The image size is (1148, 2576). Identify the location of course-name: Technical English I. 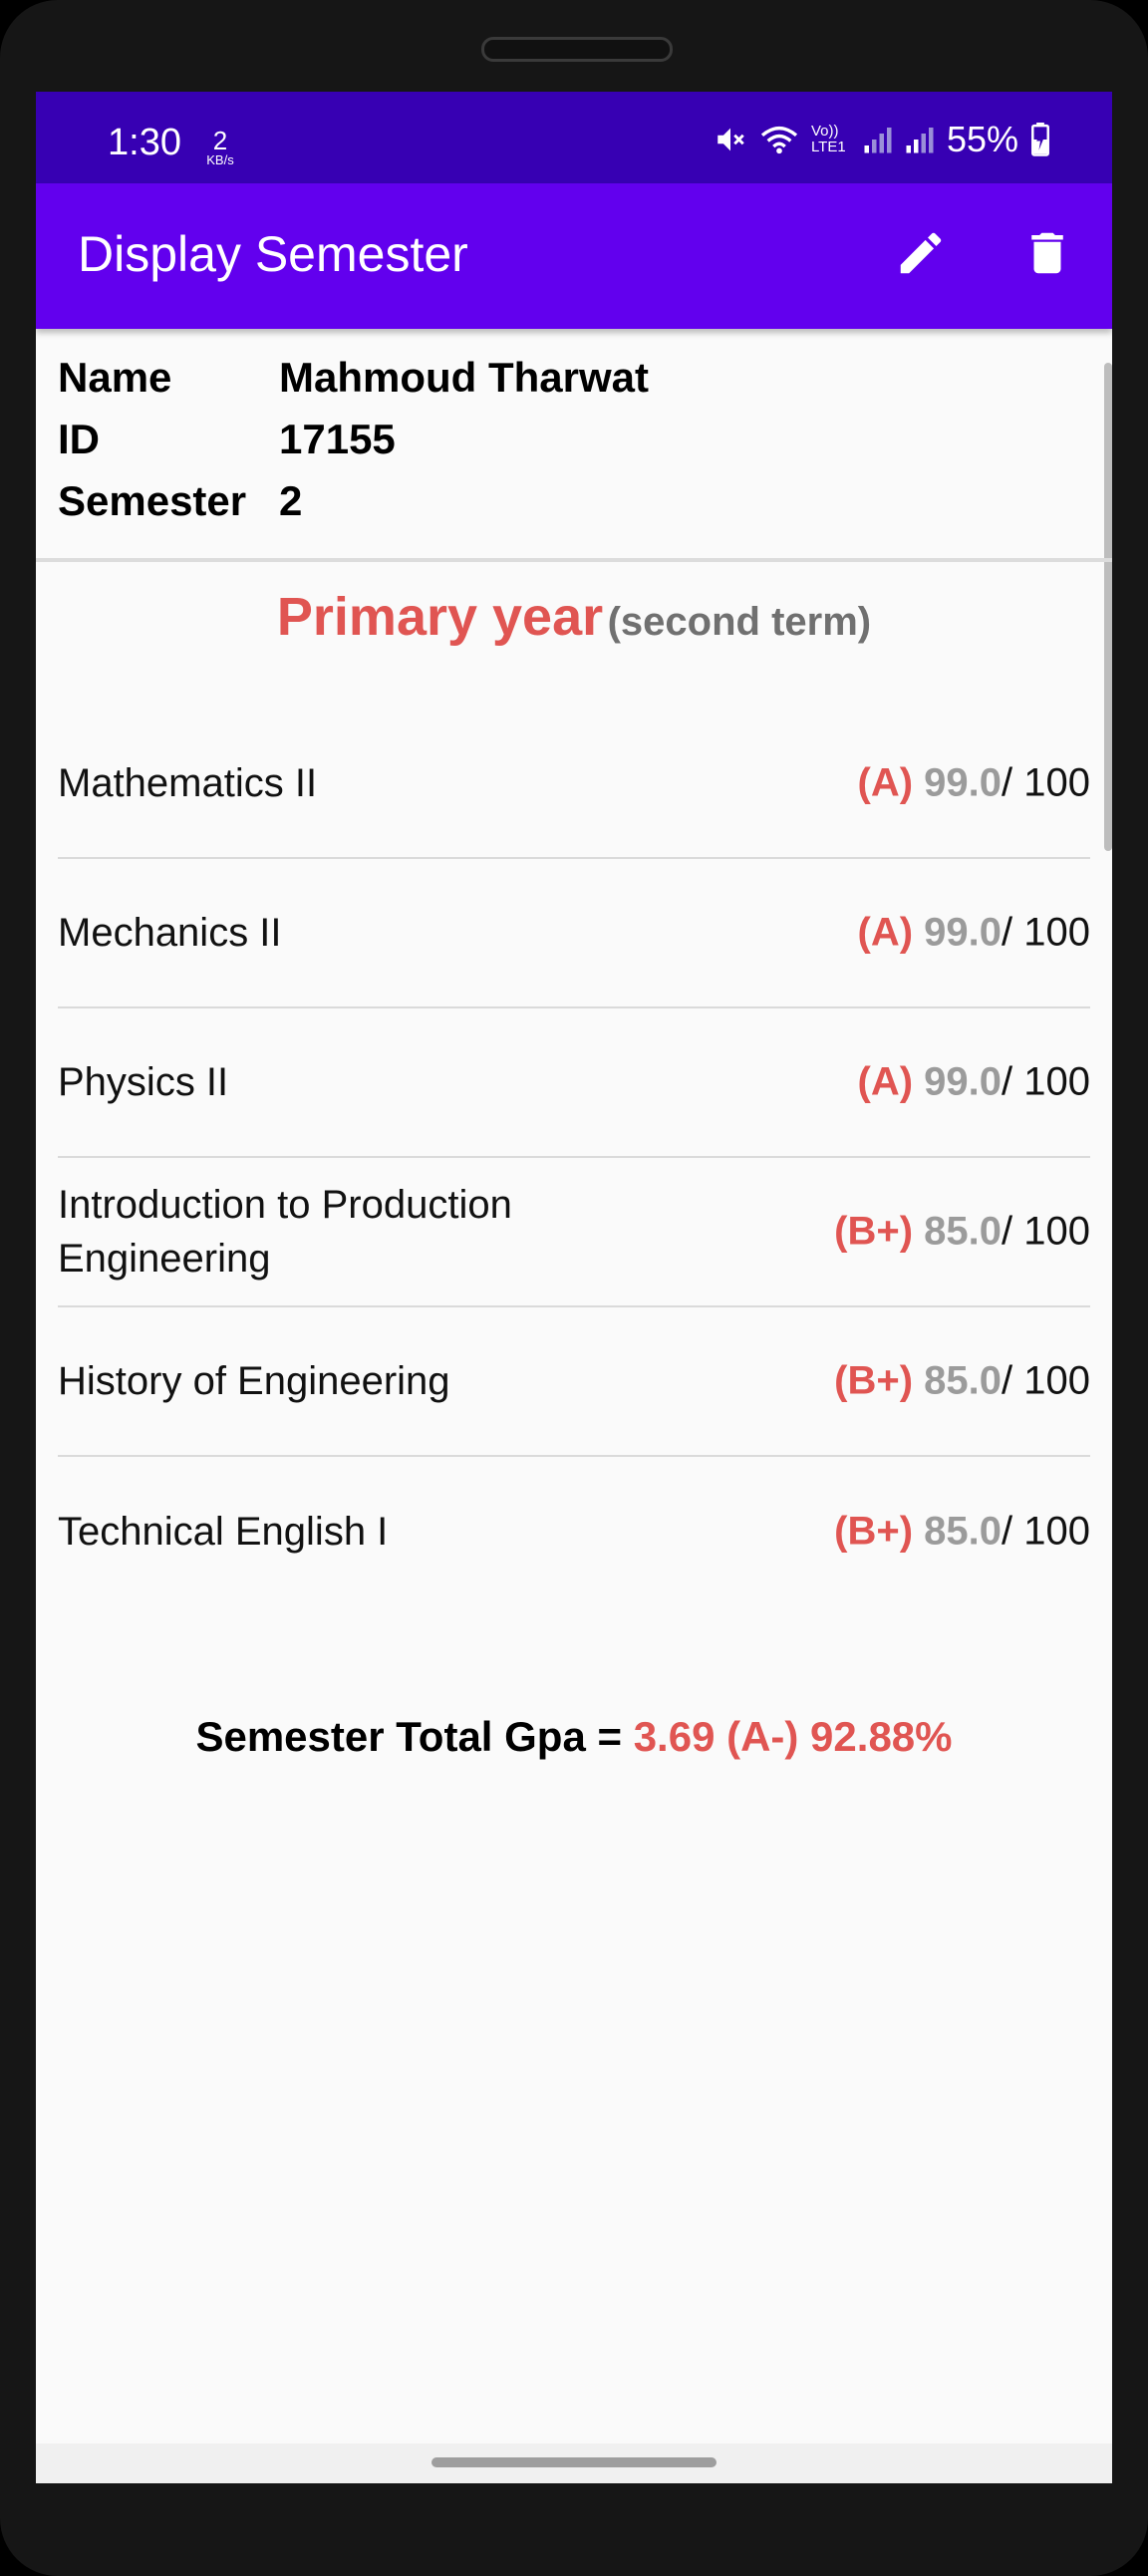
(223, 1532).